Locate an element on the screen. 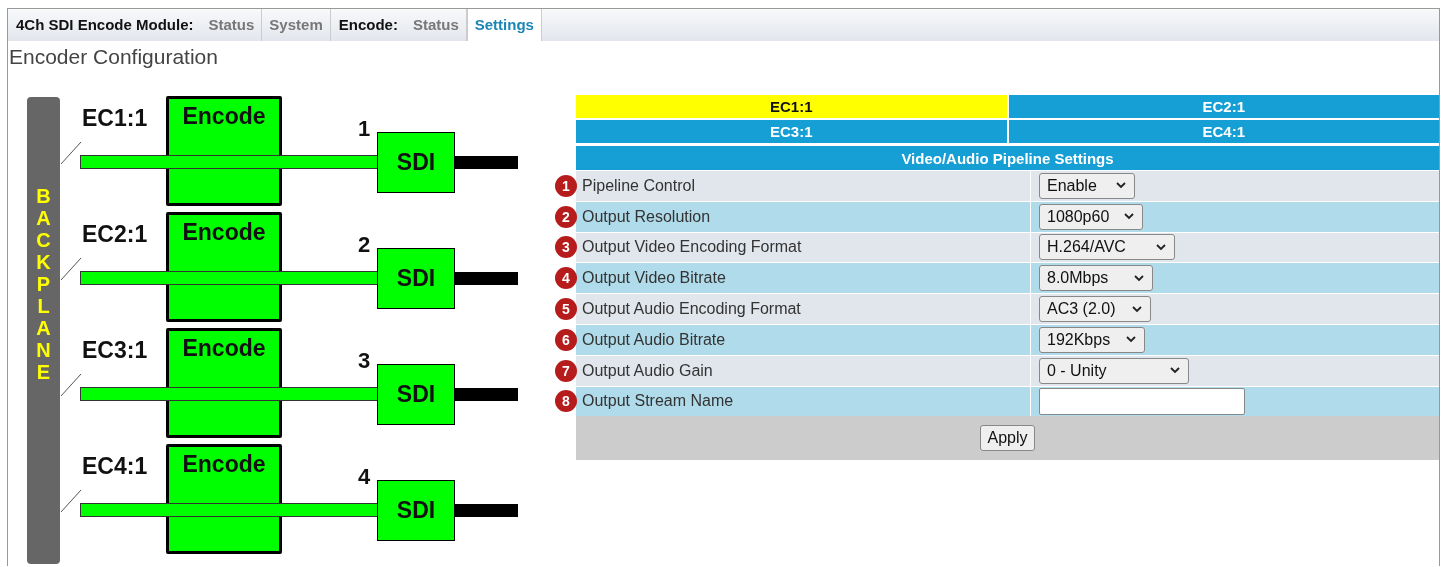 The image size is (1447, 567). number-badge: 3 is located at coordinates (566, 247).